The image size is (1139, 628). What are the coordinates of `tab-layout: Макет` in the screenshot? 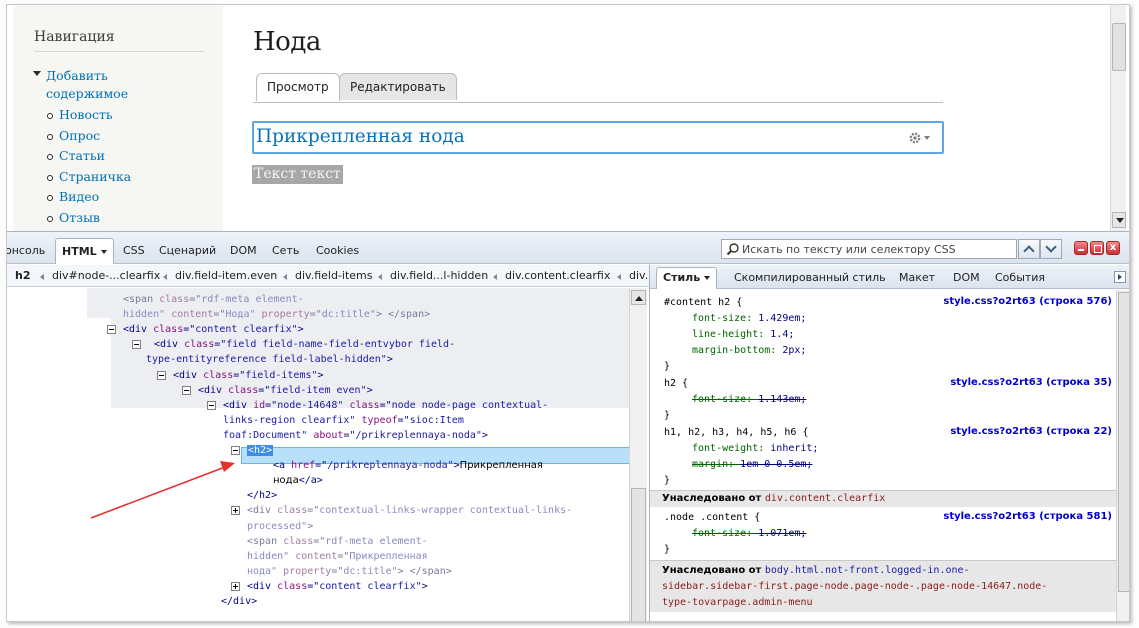 It's located at (917, 277).